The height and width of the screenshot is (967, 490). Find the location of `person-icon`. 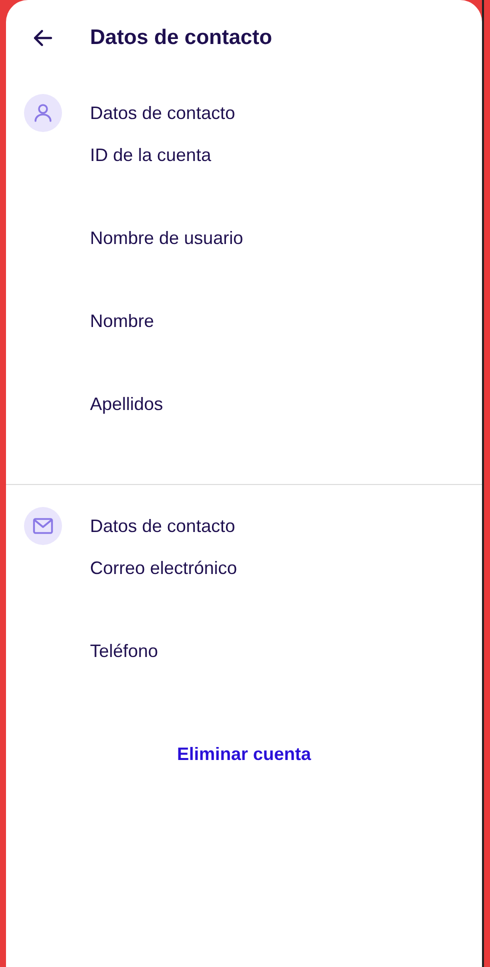

person-icon is located at coordinates (43, 113).